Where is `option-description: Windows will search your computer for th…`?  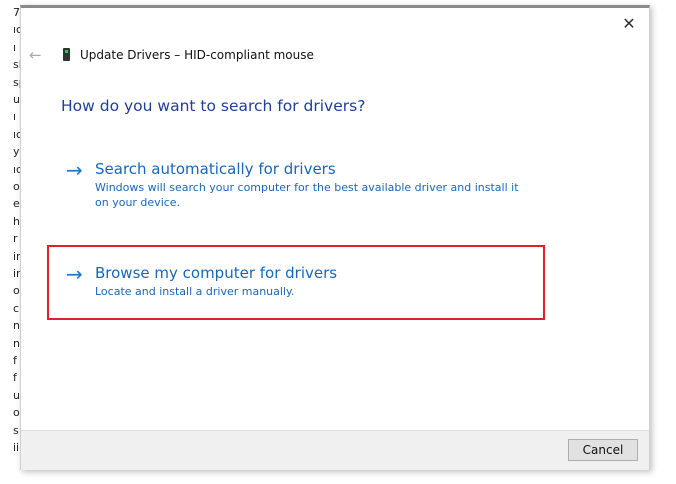 option-description: Windows will search your computer for th… is located at coordinates (307, 195).